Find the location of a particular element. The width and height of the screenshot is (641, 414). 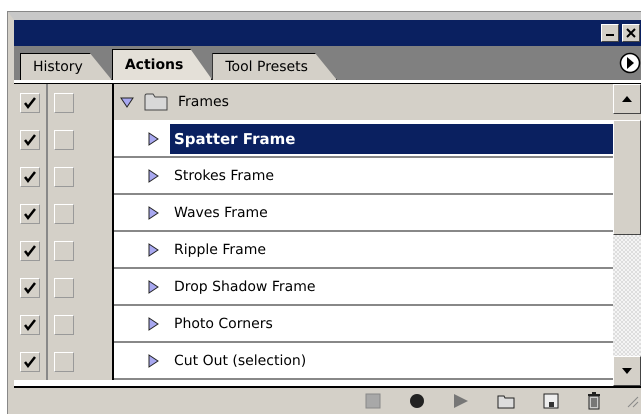

action-set-name: Frames is located at coordinates (203, 102).